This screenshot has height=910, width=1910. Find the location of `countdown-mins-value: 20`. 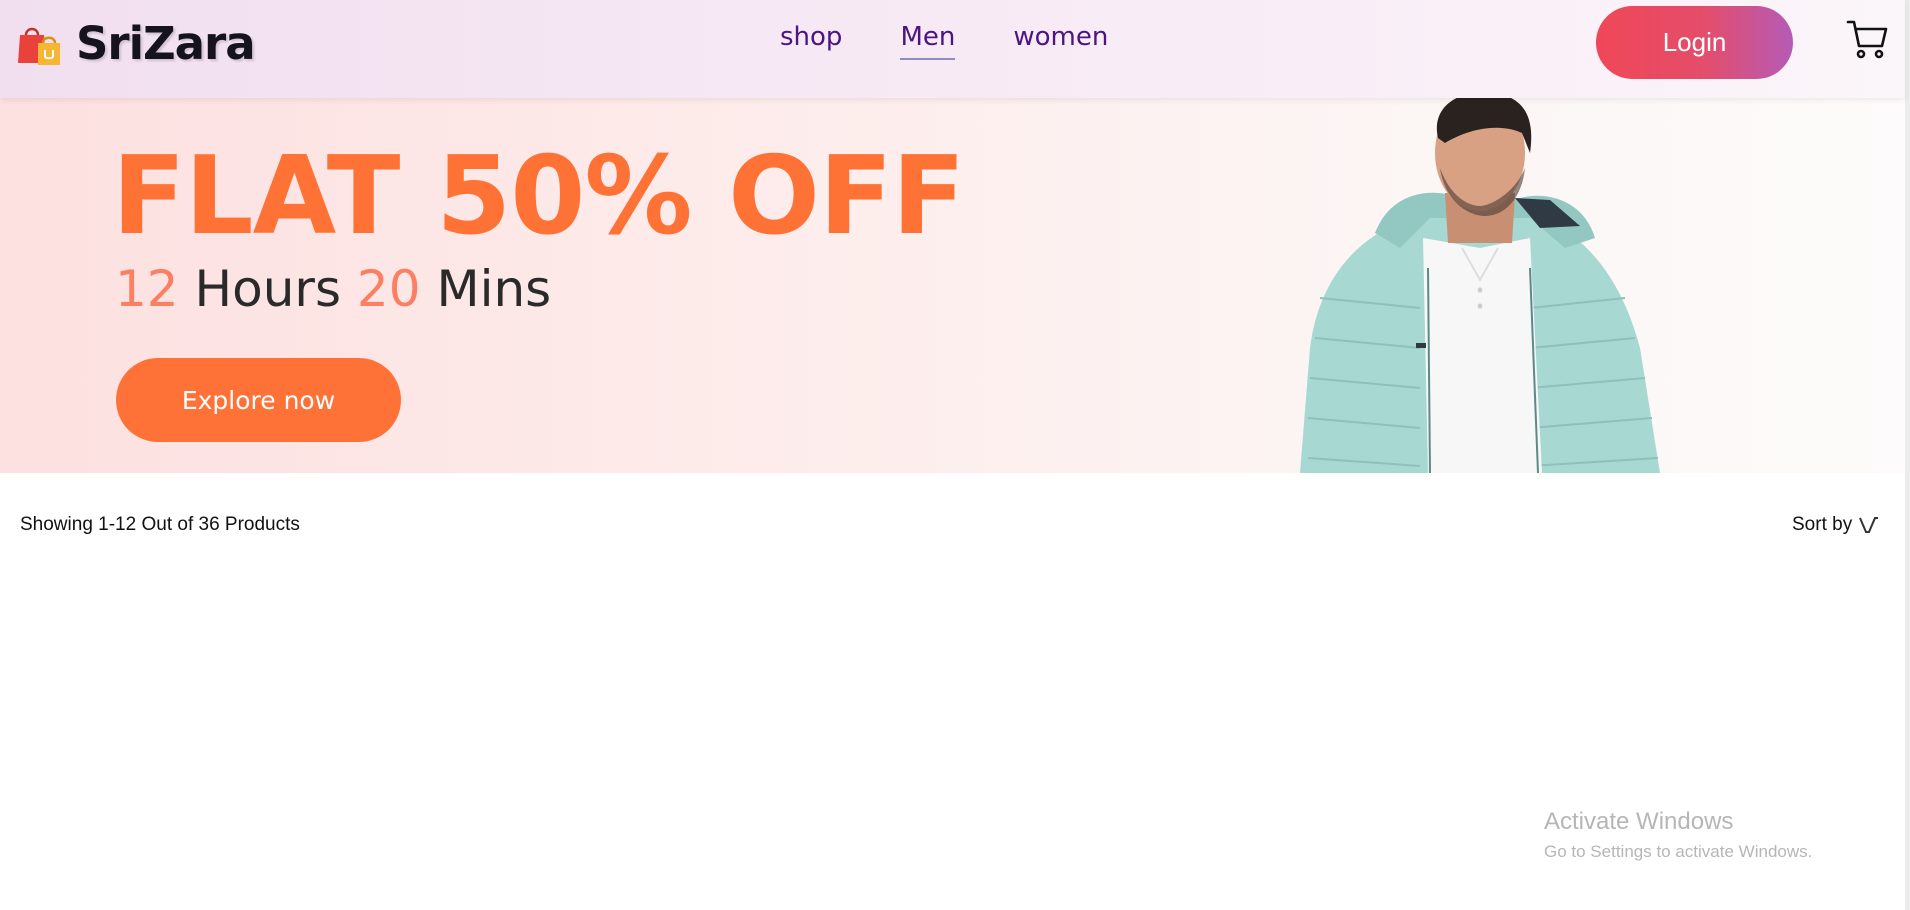

countdown-mins-value: 20 is located at coordinates (388, 289).